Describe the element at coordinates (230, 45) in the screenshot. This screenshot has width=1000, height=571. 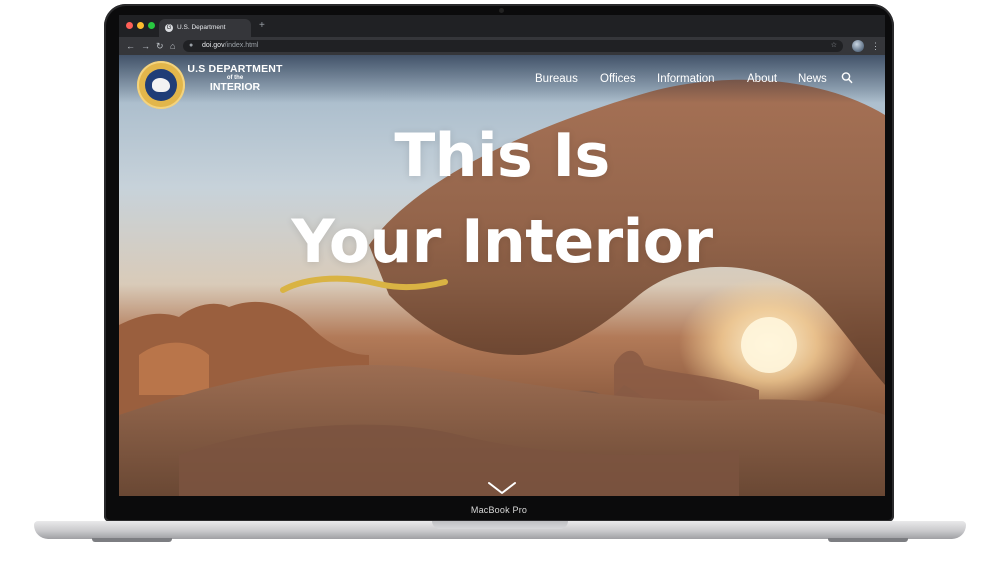
I see `url-text: doi.gov/index.html` at that location.